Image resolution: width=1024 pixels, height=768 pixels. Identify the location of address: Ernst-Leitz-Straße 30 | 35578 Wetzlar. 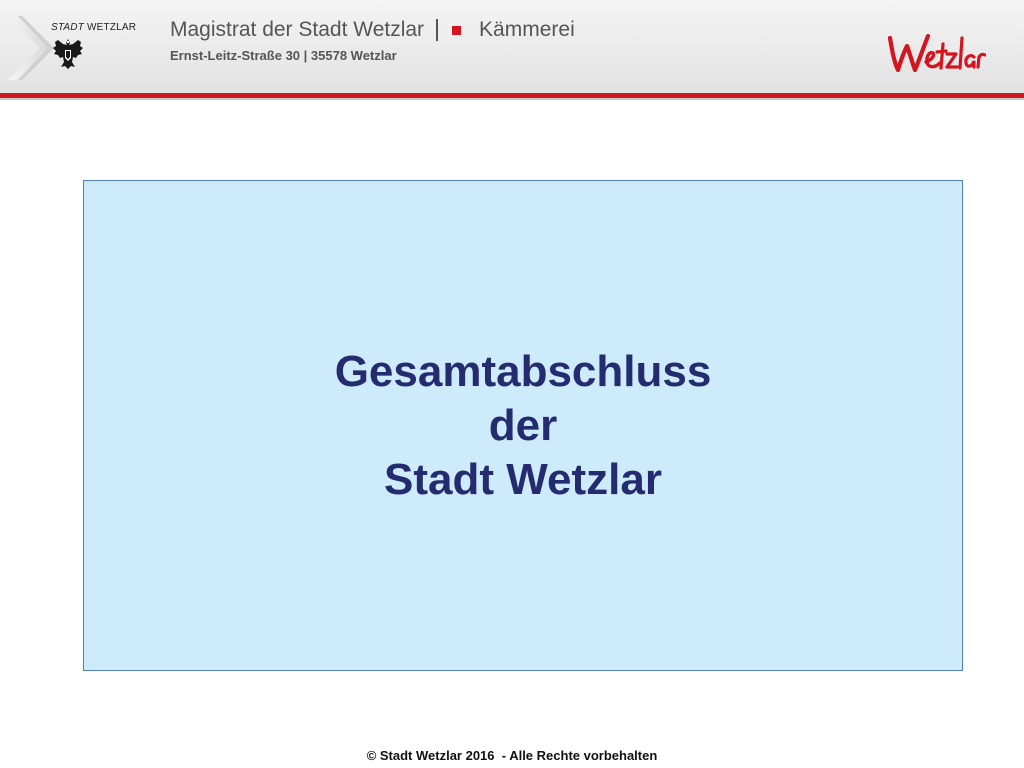
(283, 55).